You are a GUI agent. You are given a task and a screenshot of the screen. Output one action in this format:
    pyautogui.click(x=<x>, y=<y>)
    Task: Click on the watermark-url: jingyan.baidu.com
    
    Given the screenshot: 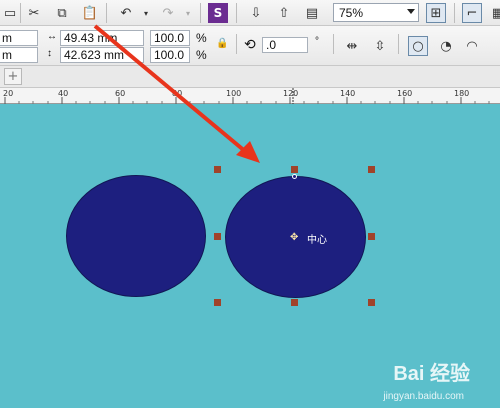 What is the action you would take?
    pyautogui.click(x=423, y=396)
    